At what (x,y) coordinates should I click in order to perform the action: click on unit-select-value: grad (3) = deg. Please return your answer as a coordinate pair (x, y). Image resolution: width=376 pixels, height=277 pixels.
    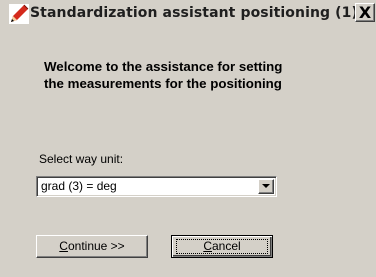
    Looking at the image, I should click on (79, 186).